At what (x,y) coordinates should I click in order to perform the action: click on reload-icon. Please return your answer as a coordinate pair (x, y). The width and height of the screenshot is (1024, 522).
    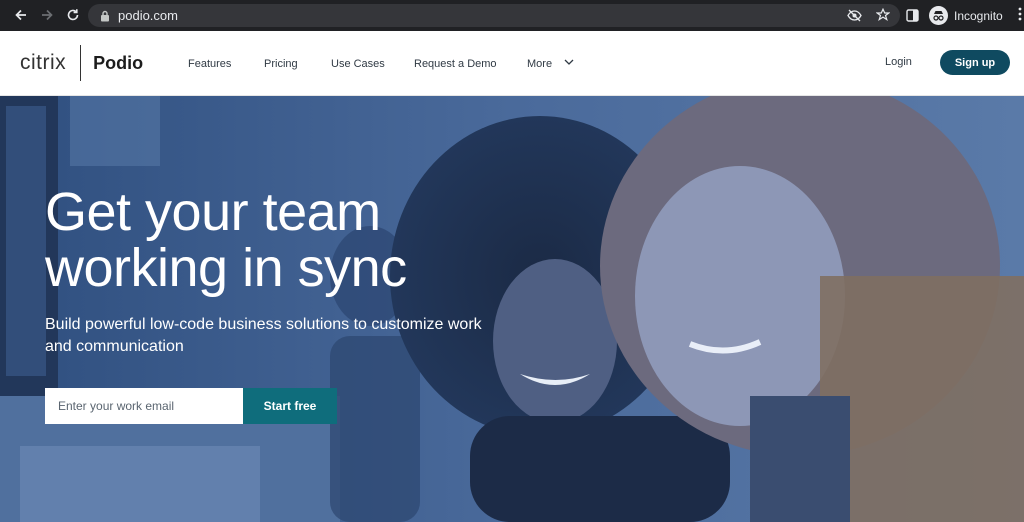
    Looking at the image, I should click on (73, 15).